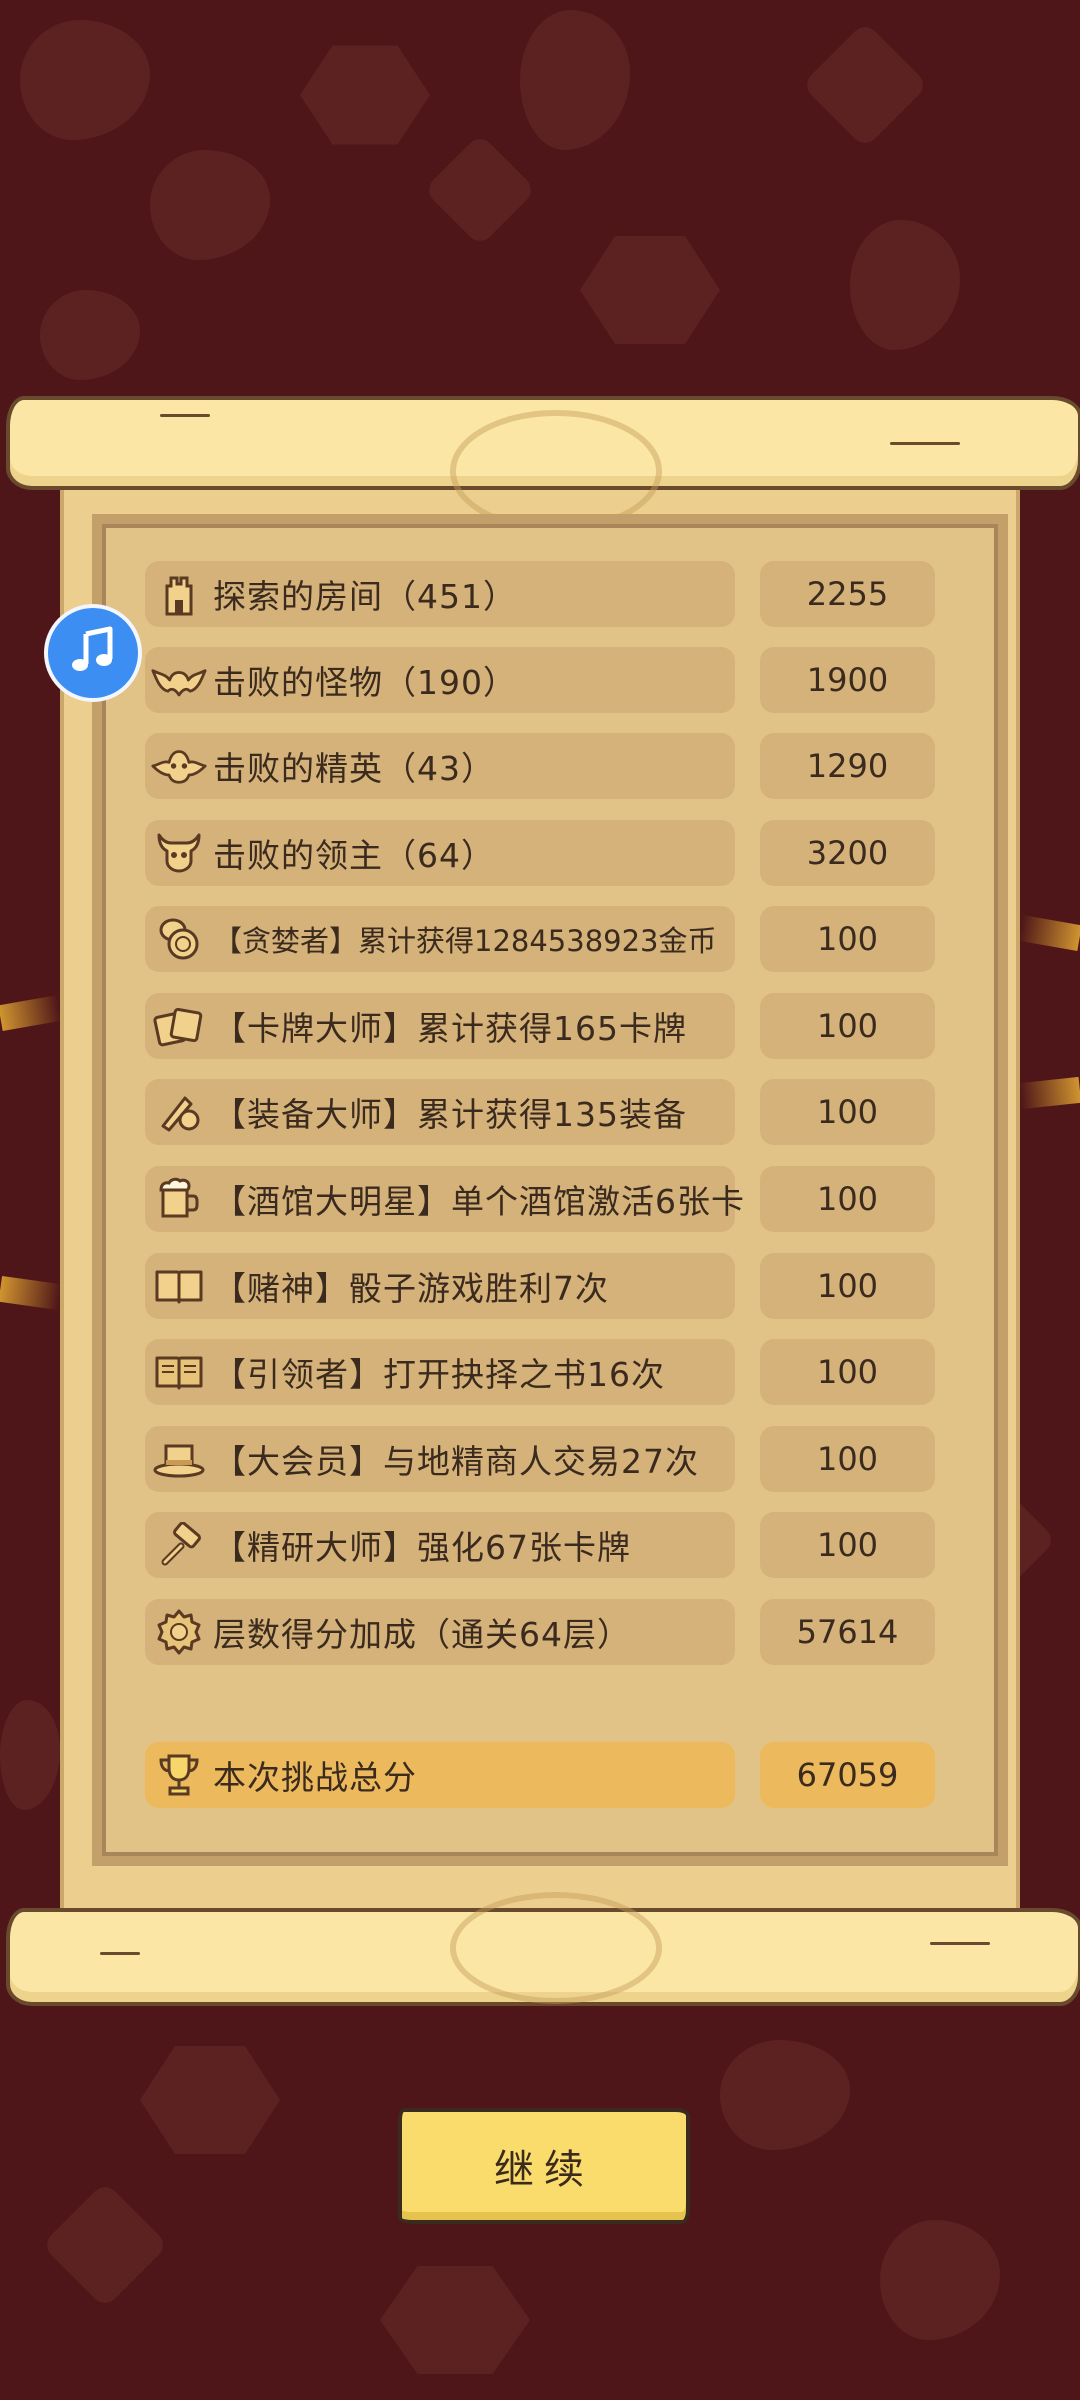 The width and height of the screenshot is (1080, 2400). I want to click on score-row-guide: 【引领者】打开抉择之书16次 100, so click(540, 1372).